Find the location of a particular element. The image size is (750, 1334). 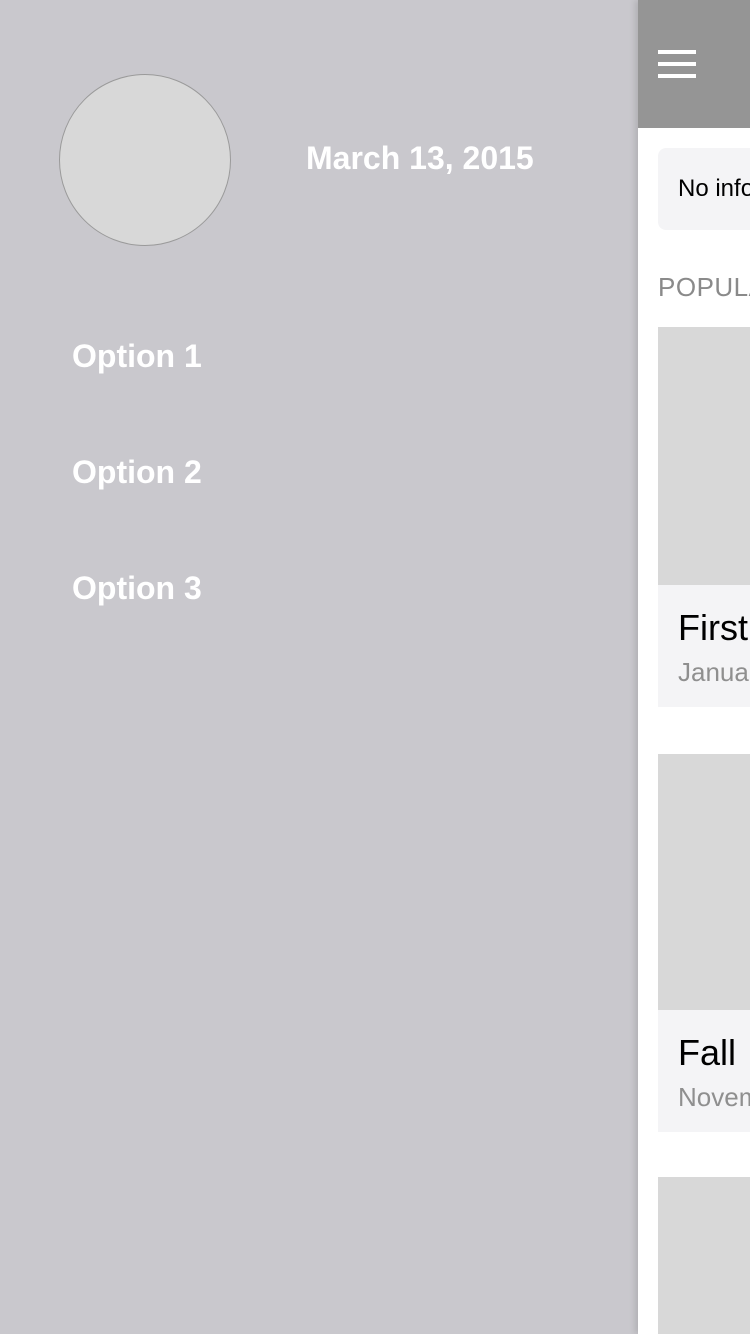

card-date: November is located at coordinates (714, 1097).